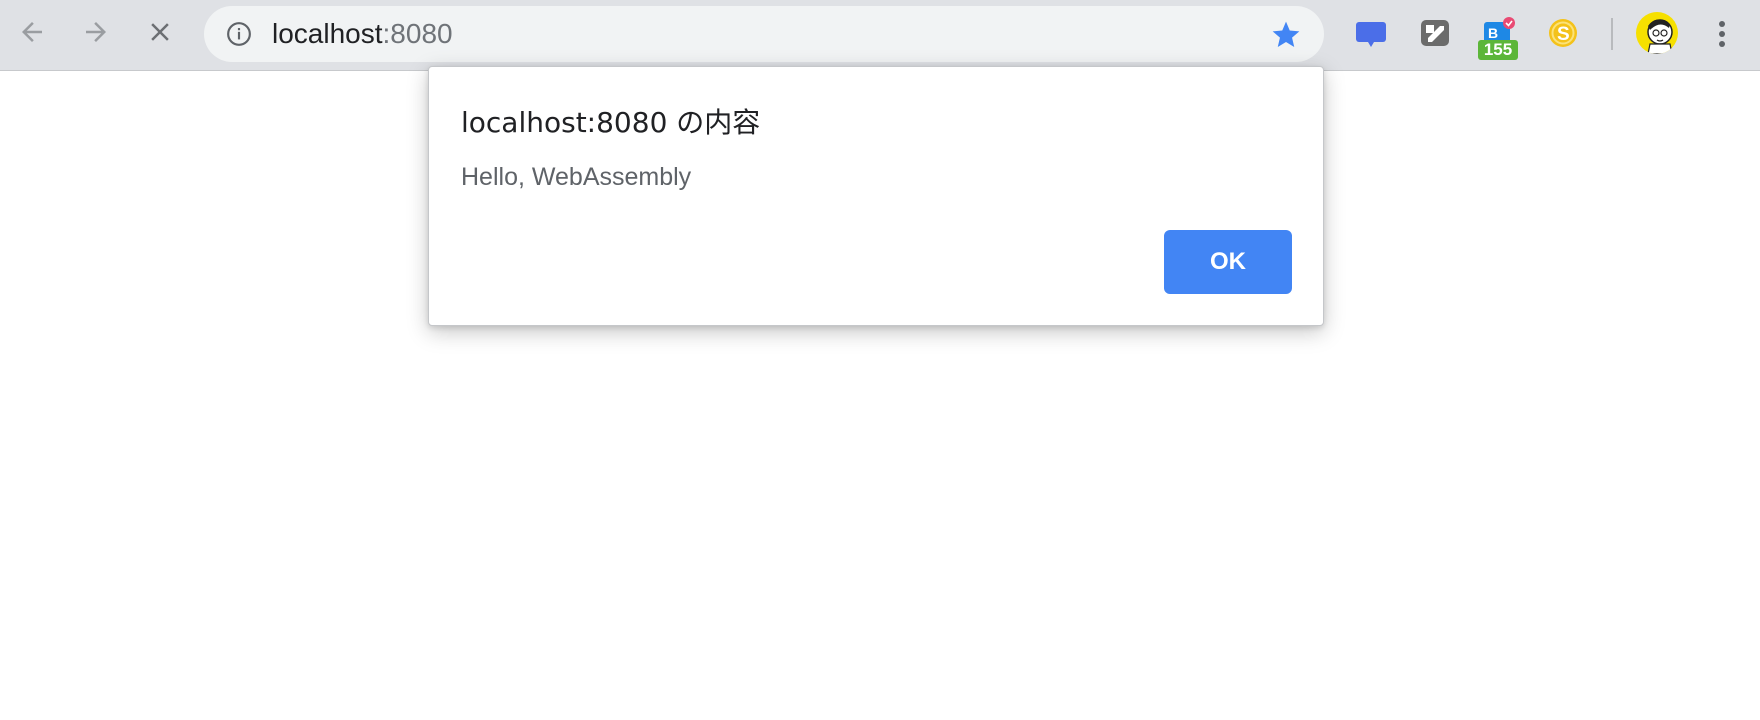 Image resolution: width=1760 pixels, height=720 pixels. I want to click on stop-button, so click(160, 32).